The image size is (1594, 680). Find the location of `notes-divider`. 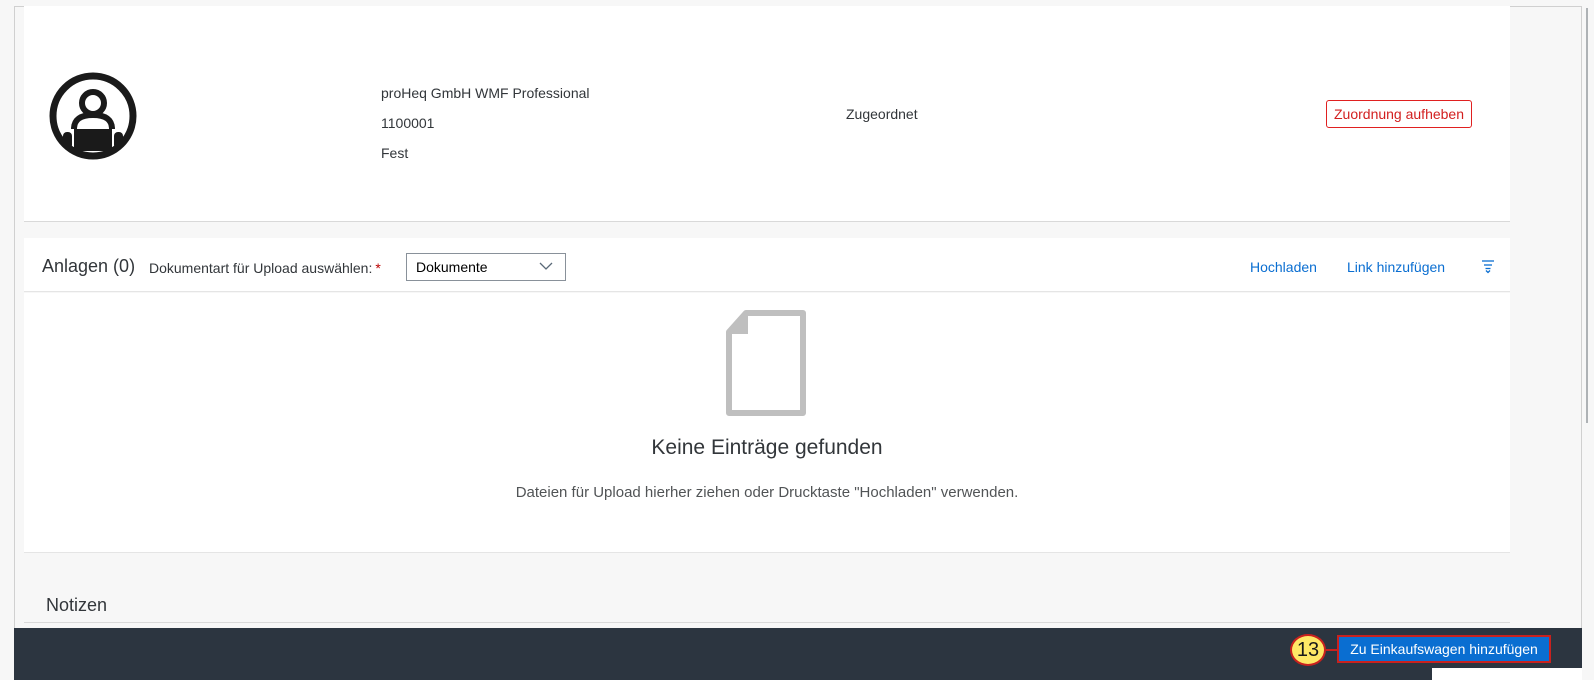

notes-divider is located at coordinates (767, 622).